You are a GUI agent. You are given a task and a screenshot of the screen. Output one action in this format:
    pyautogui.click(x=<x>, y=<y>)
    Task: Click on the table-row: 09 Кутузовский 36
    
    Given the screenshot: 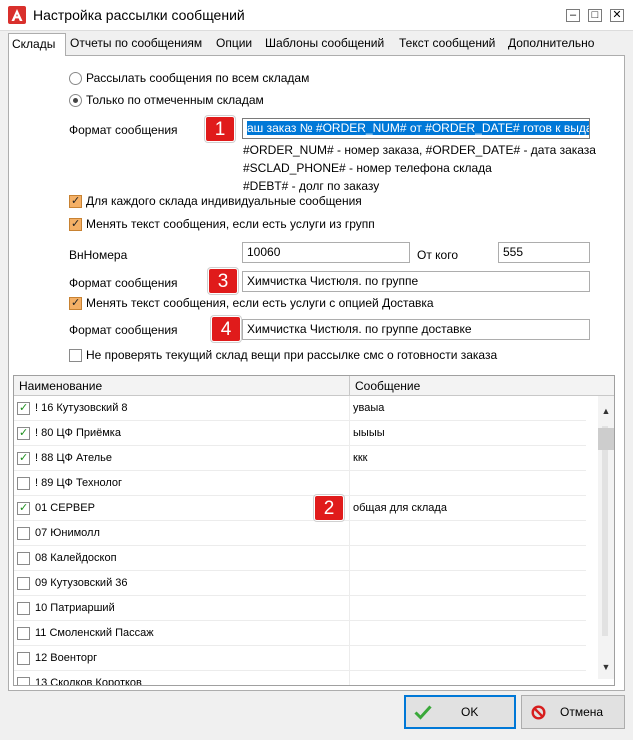 What is the action you would take?
    pyautogui.click(x=300, y=583)
    